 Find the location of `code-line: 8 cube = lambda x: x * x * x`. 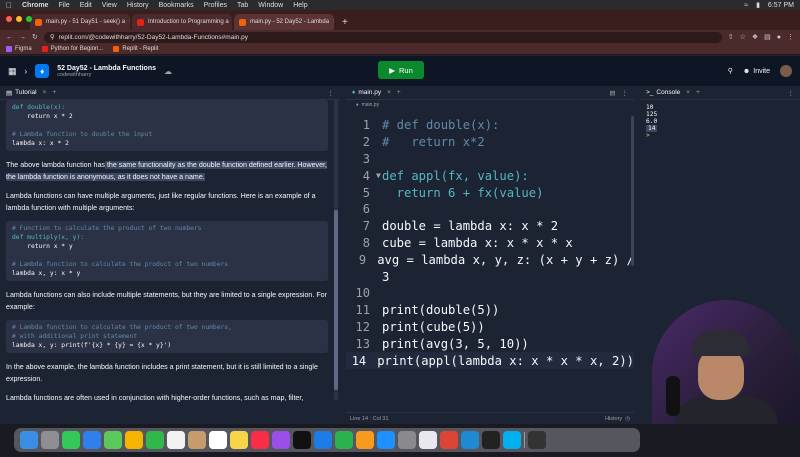

code-line: 8 cube = lambda x: x * x * x is located at coordinates (490, 243).